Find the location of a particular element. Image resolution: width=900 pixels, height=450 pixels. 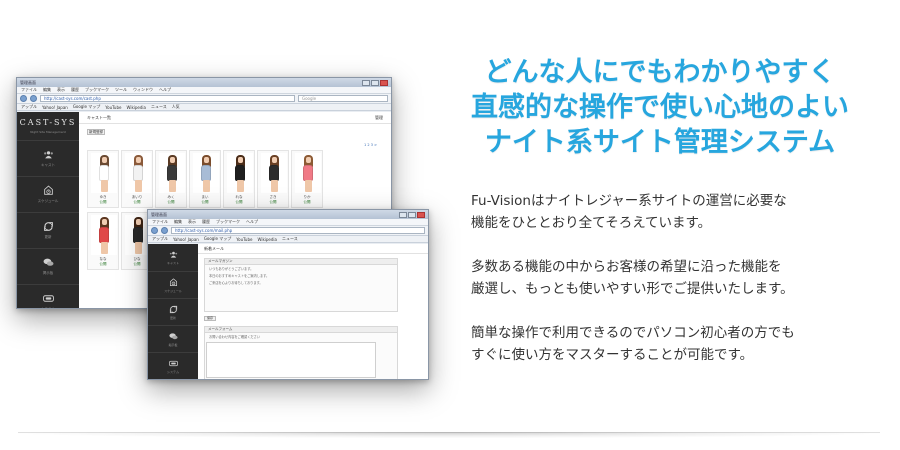

description-line: 簡単な操作で利用できるのでパソコン初心者の方でも is located at coordinates (633, 333).